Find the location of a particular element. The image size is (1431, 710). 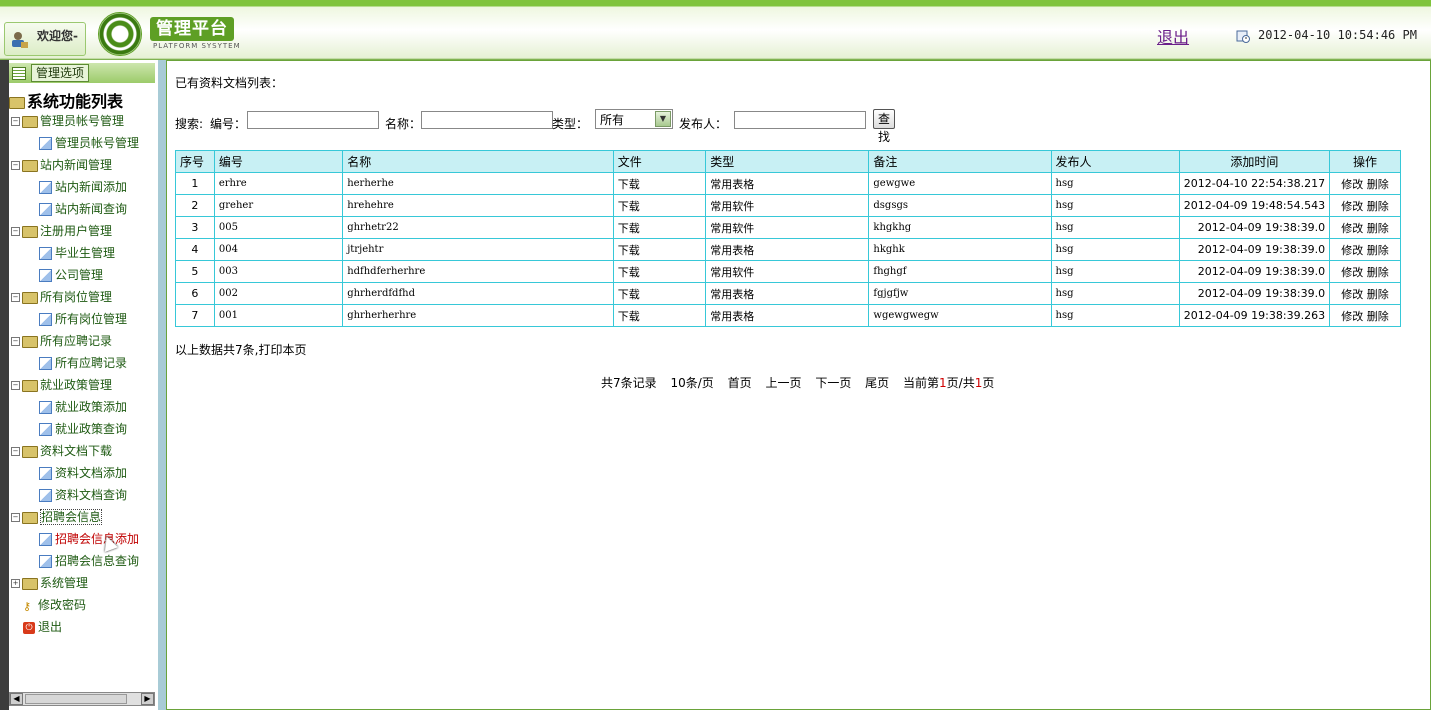

tree-item-label: 就业政策添加 is located at coordinates (91, 407).